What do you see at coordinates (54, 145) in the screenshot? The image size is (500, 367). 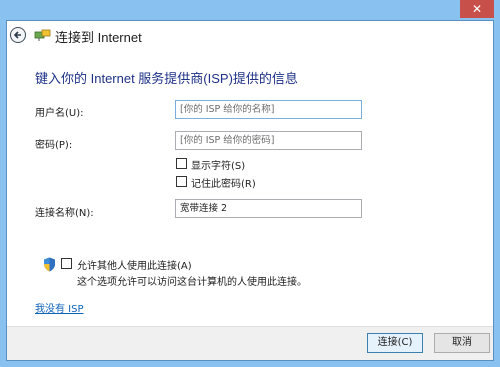 I see `password-label: 密码(P):` at bounding box center [54, 145].